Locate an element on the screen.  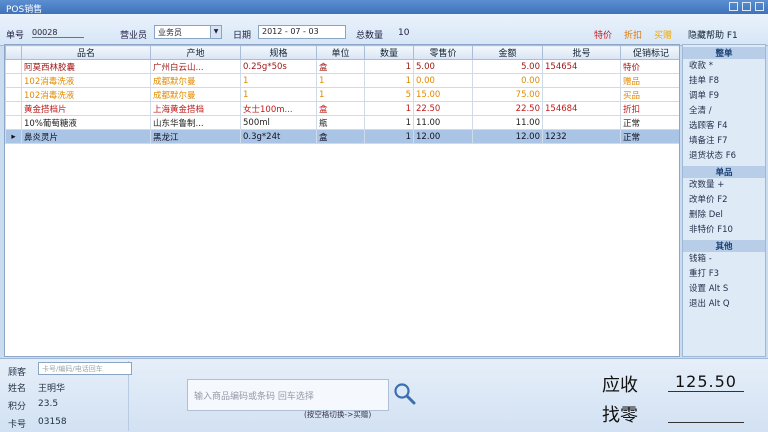
table-header-row: 品名 产地 规格 单位 数量 零售价 金额 批号 促销标记 is located at coordinates (342, 52).